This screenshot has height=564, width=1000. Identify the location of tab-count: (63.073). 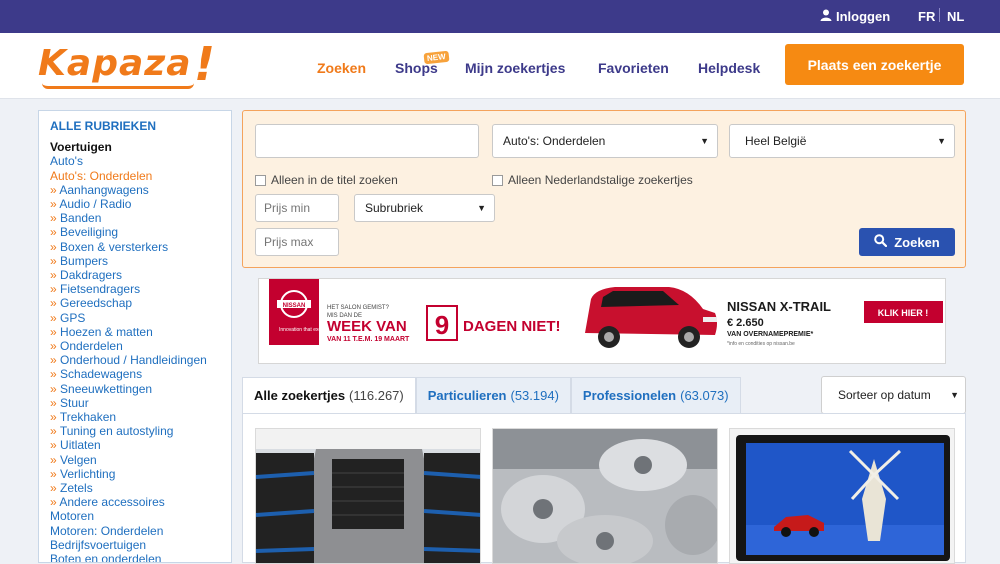
(704, 395).